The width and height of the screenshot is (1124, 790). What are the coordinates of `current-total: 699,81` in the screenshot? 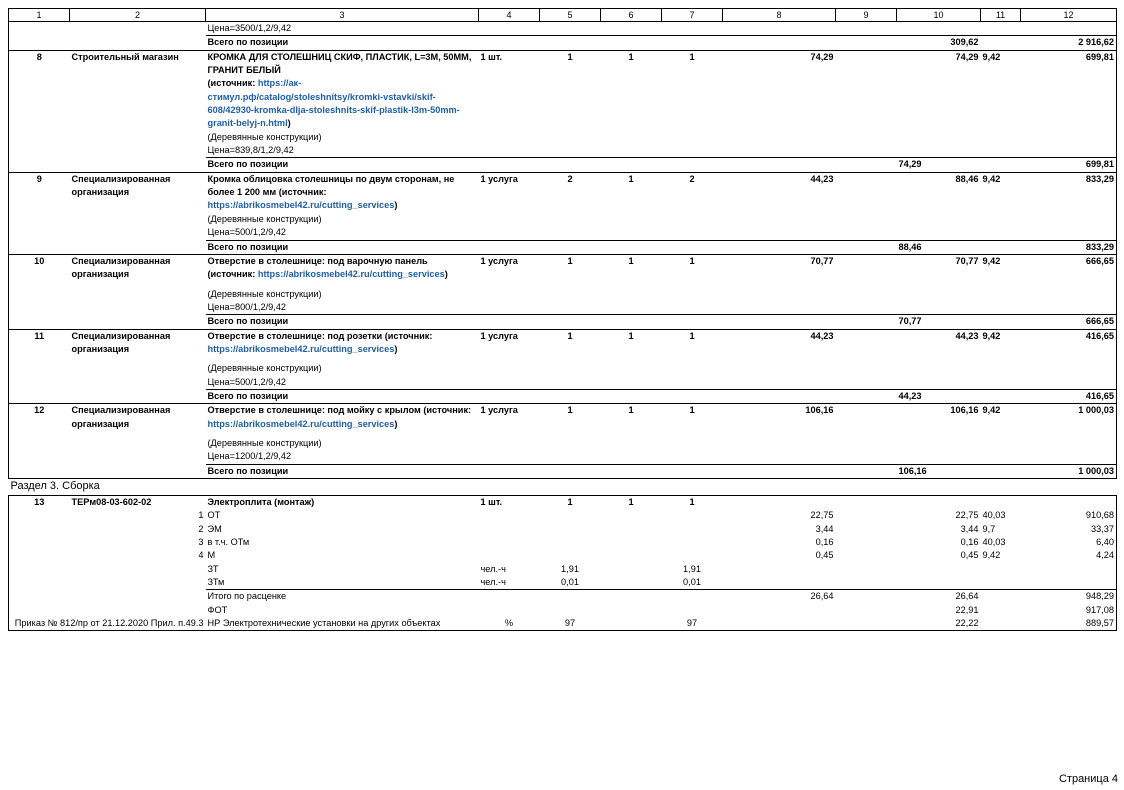 It's located at (1068, 90).